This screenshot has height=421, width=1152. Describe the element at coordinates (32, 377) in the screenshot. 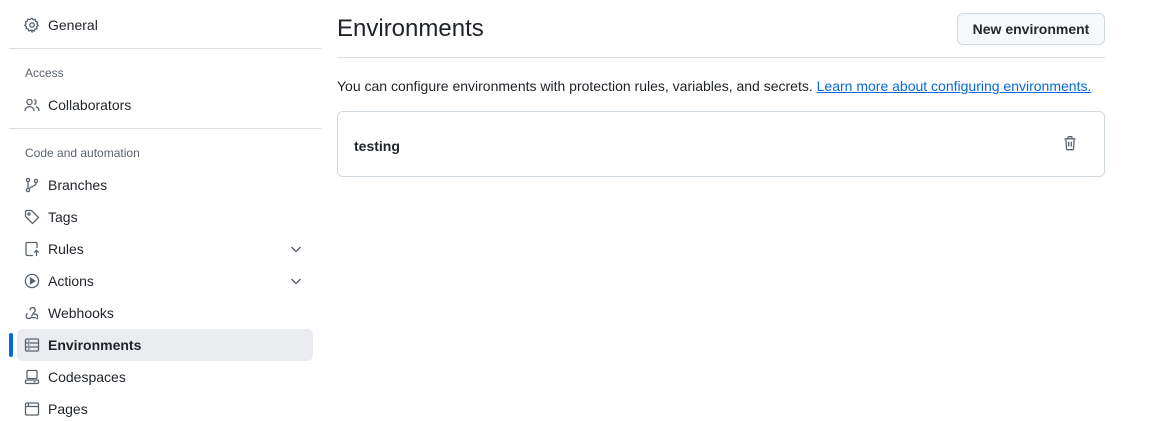

I see `codespaces-icon` at that location.